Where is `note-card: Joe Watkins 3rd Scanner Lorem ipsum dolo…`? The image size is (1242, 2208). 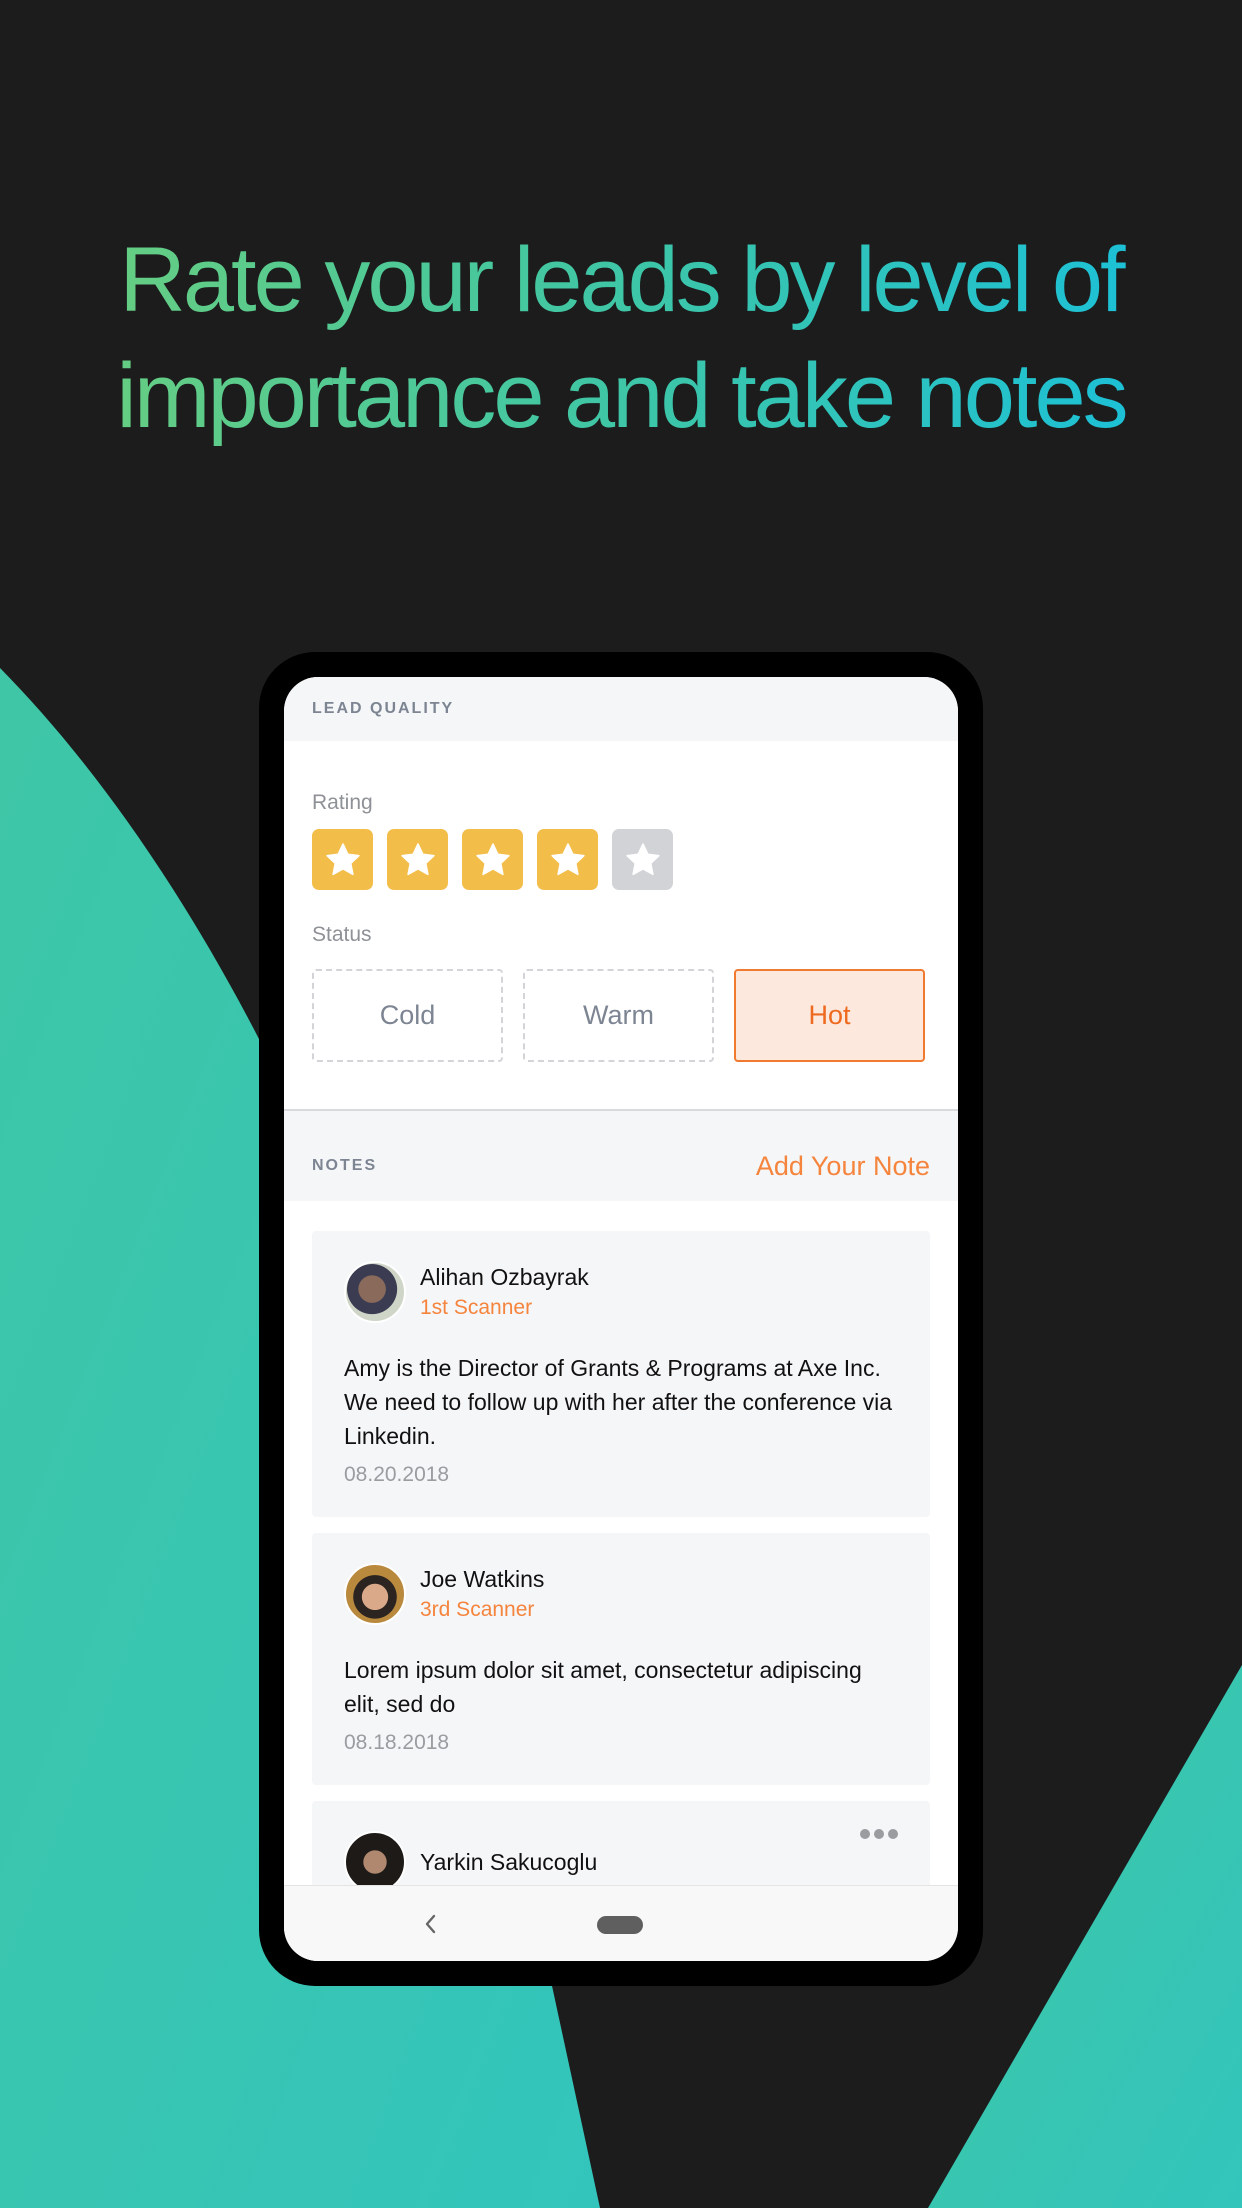
note-card: Joe Watkins 3rd Scanner Lorem ipsum dolo… is located at coordinates (621, 1659).